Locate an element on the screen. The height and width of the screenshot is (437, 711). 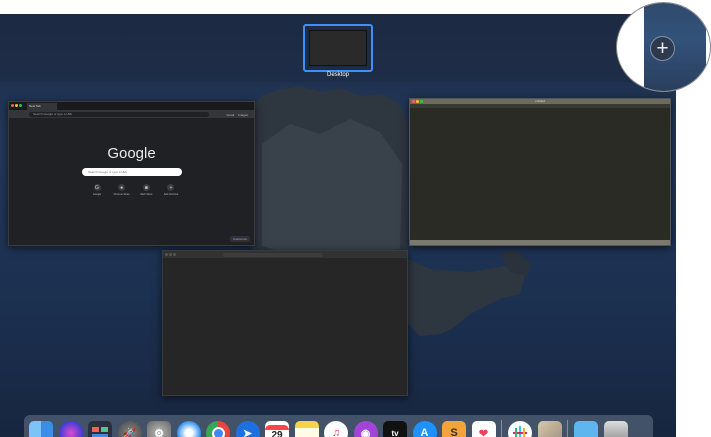
calendar-day: 29 is located at coordinates (277, 433).